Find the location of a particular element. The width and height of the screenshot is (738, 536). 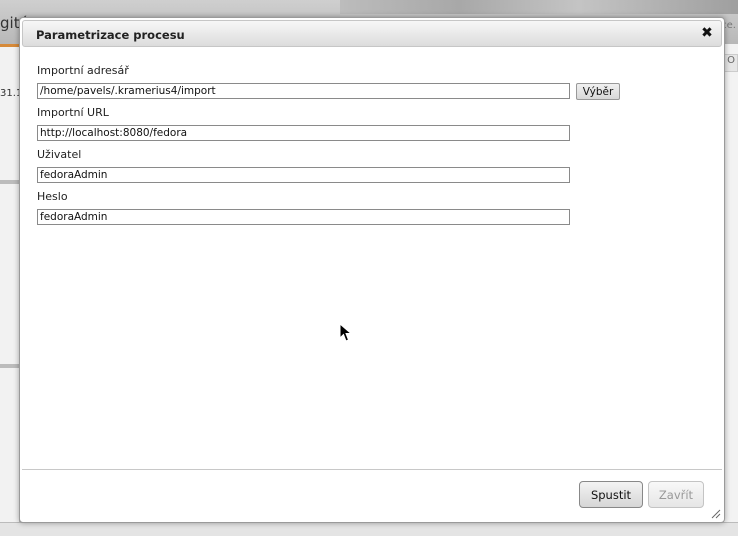

background-right-tab: O is located at coordinates (731, 63).